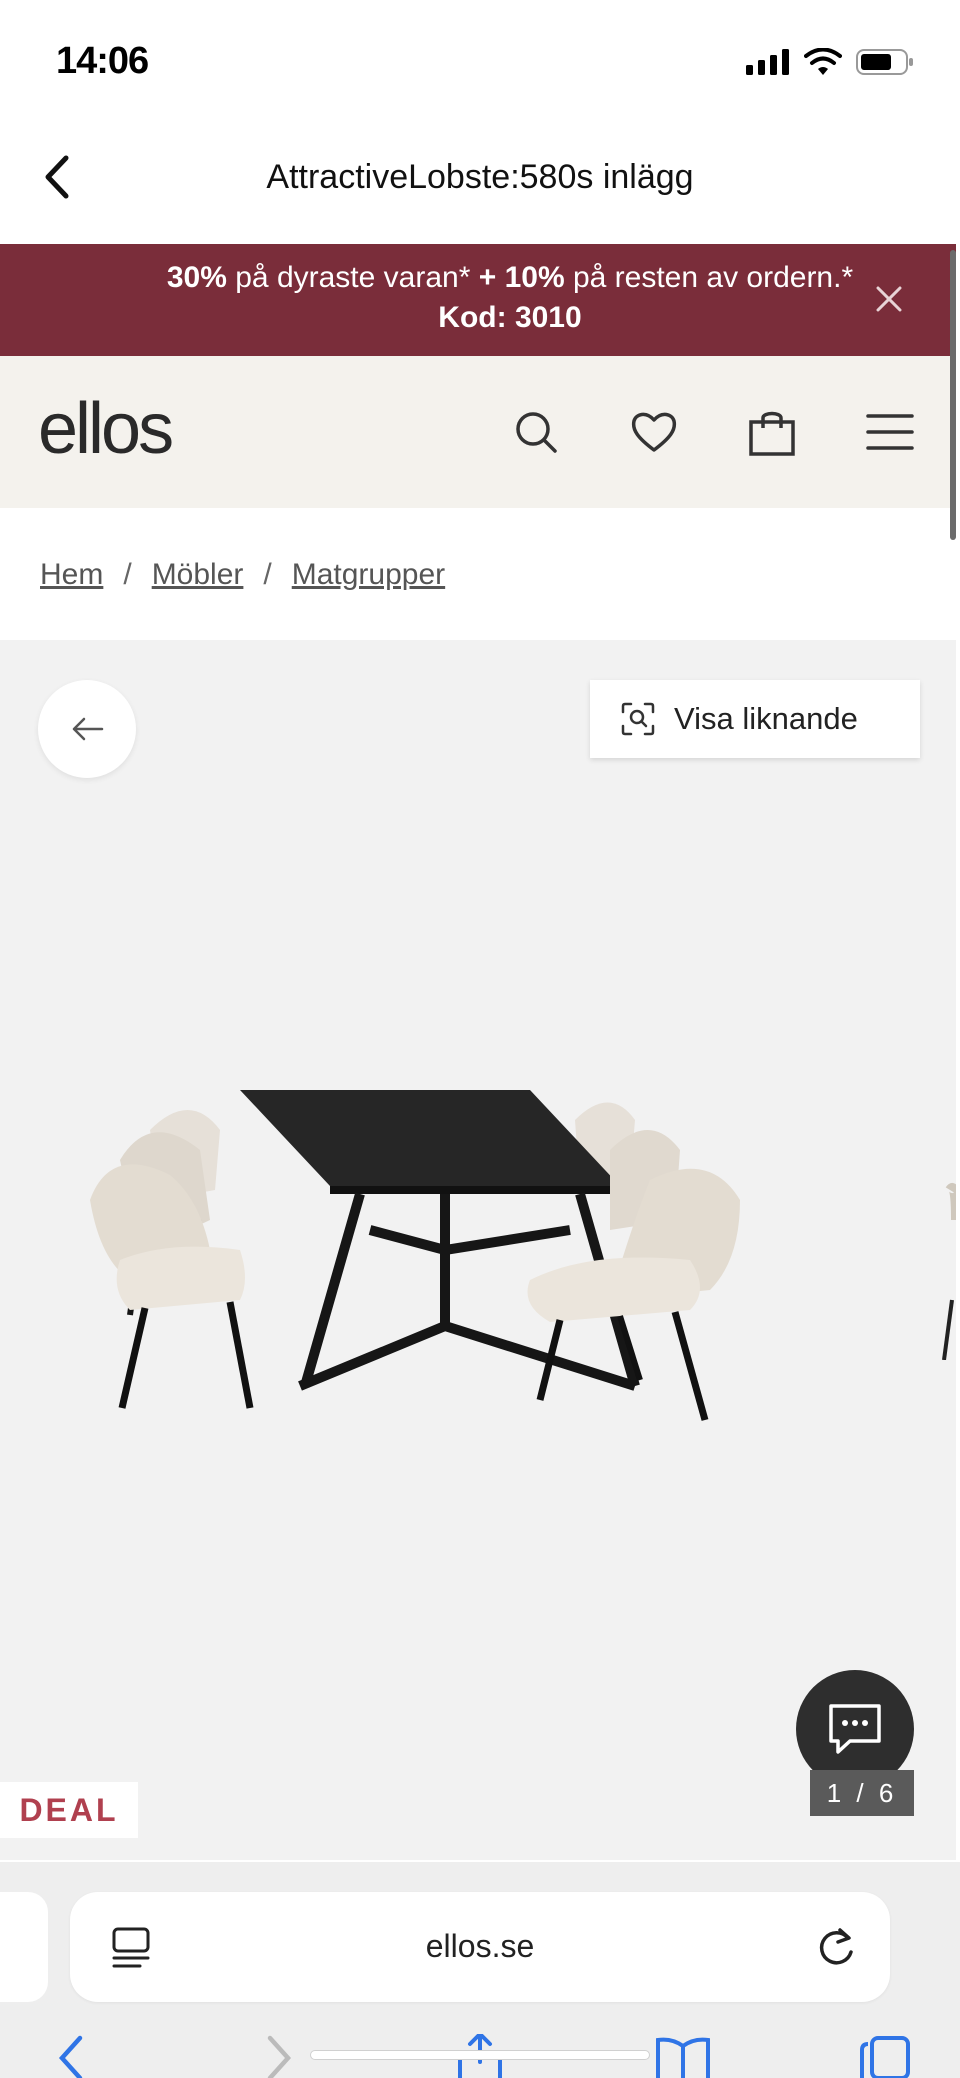 This screenshot has width=960, height=2078. Describe the element at coordinates (71, 2056) in the screenshot. I see `browser-back-icon` at that location.